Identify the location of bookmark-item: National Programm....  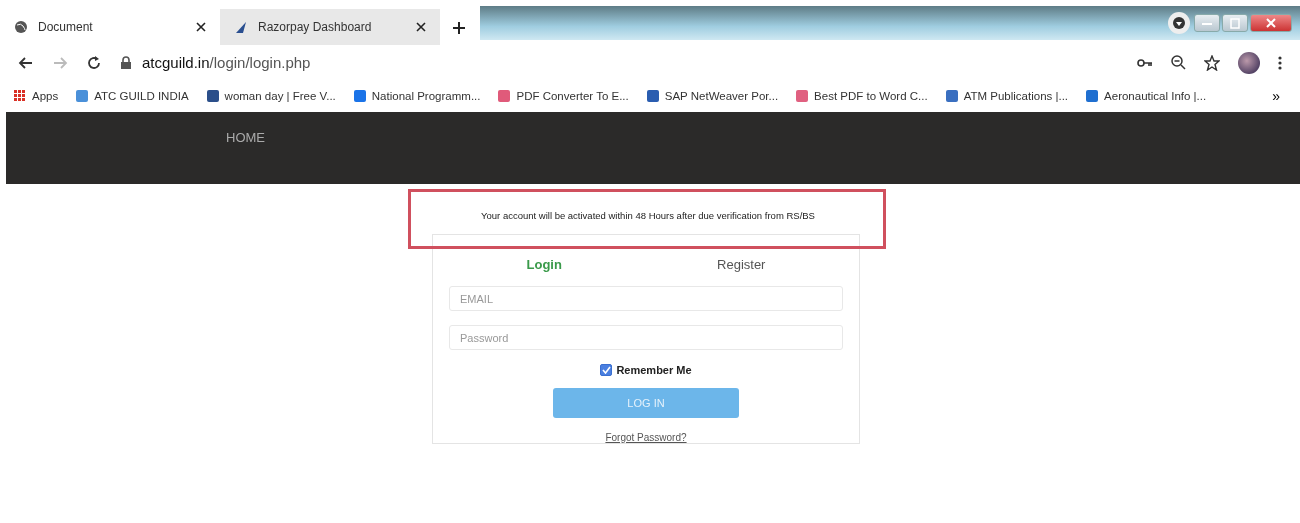
(417, 96).